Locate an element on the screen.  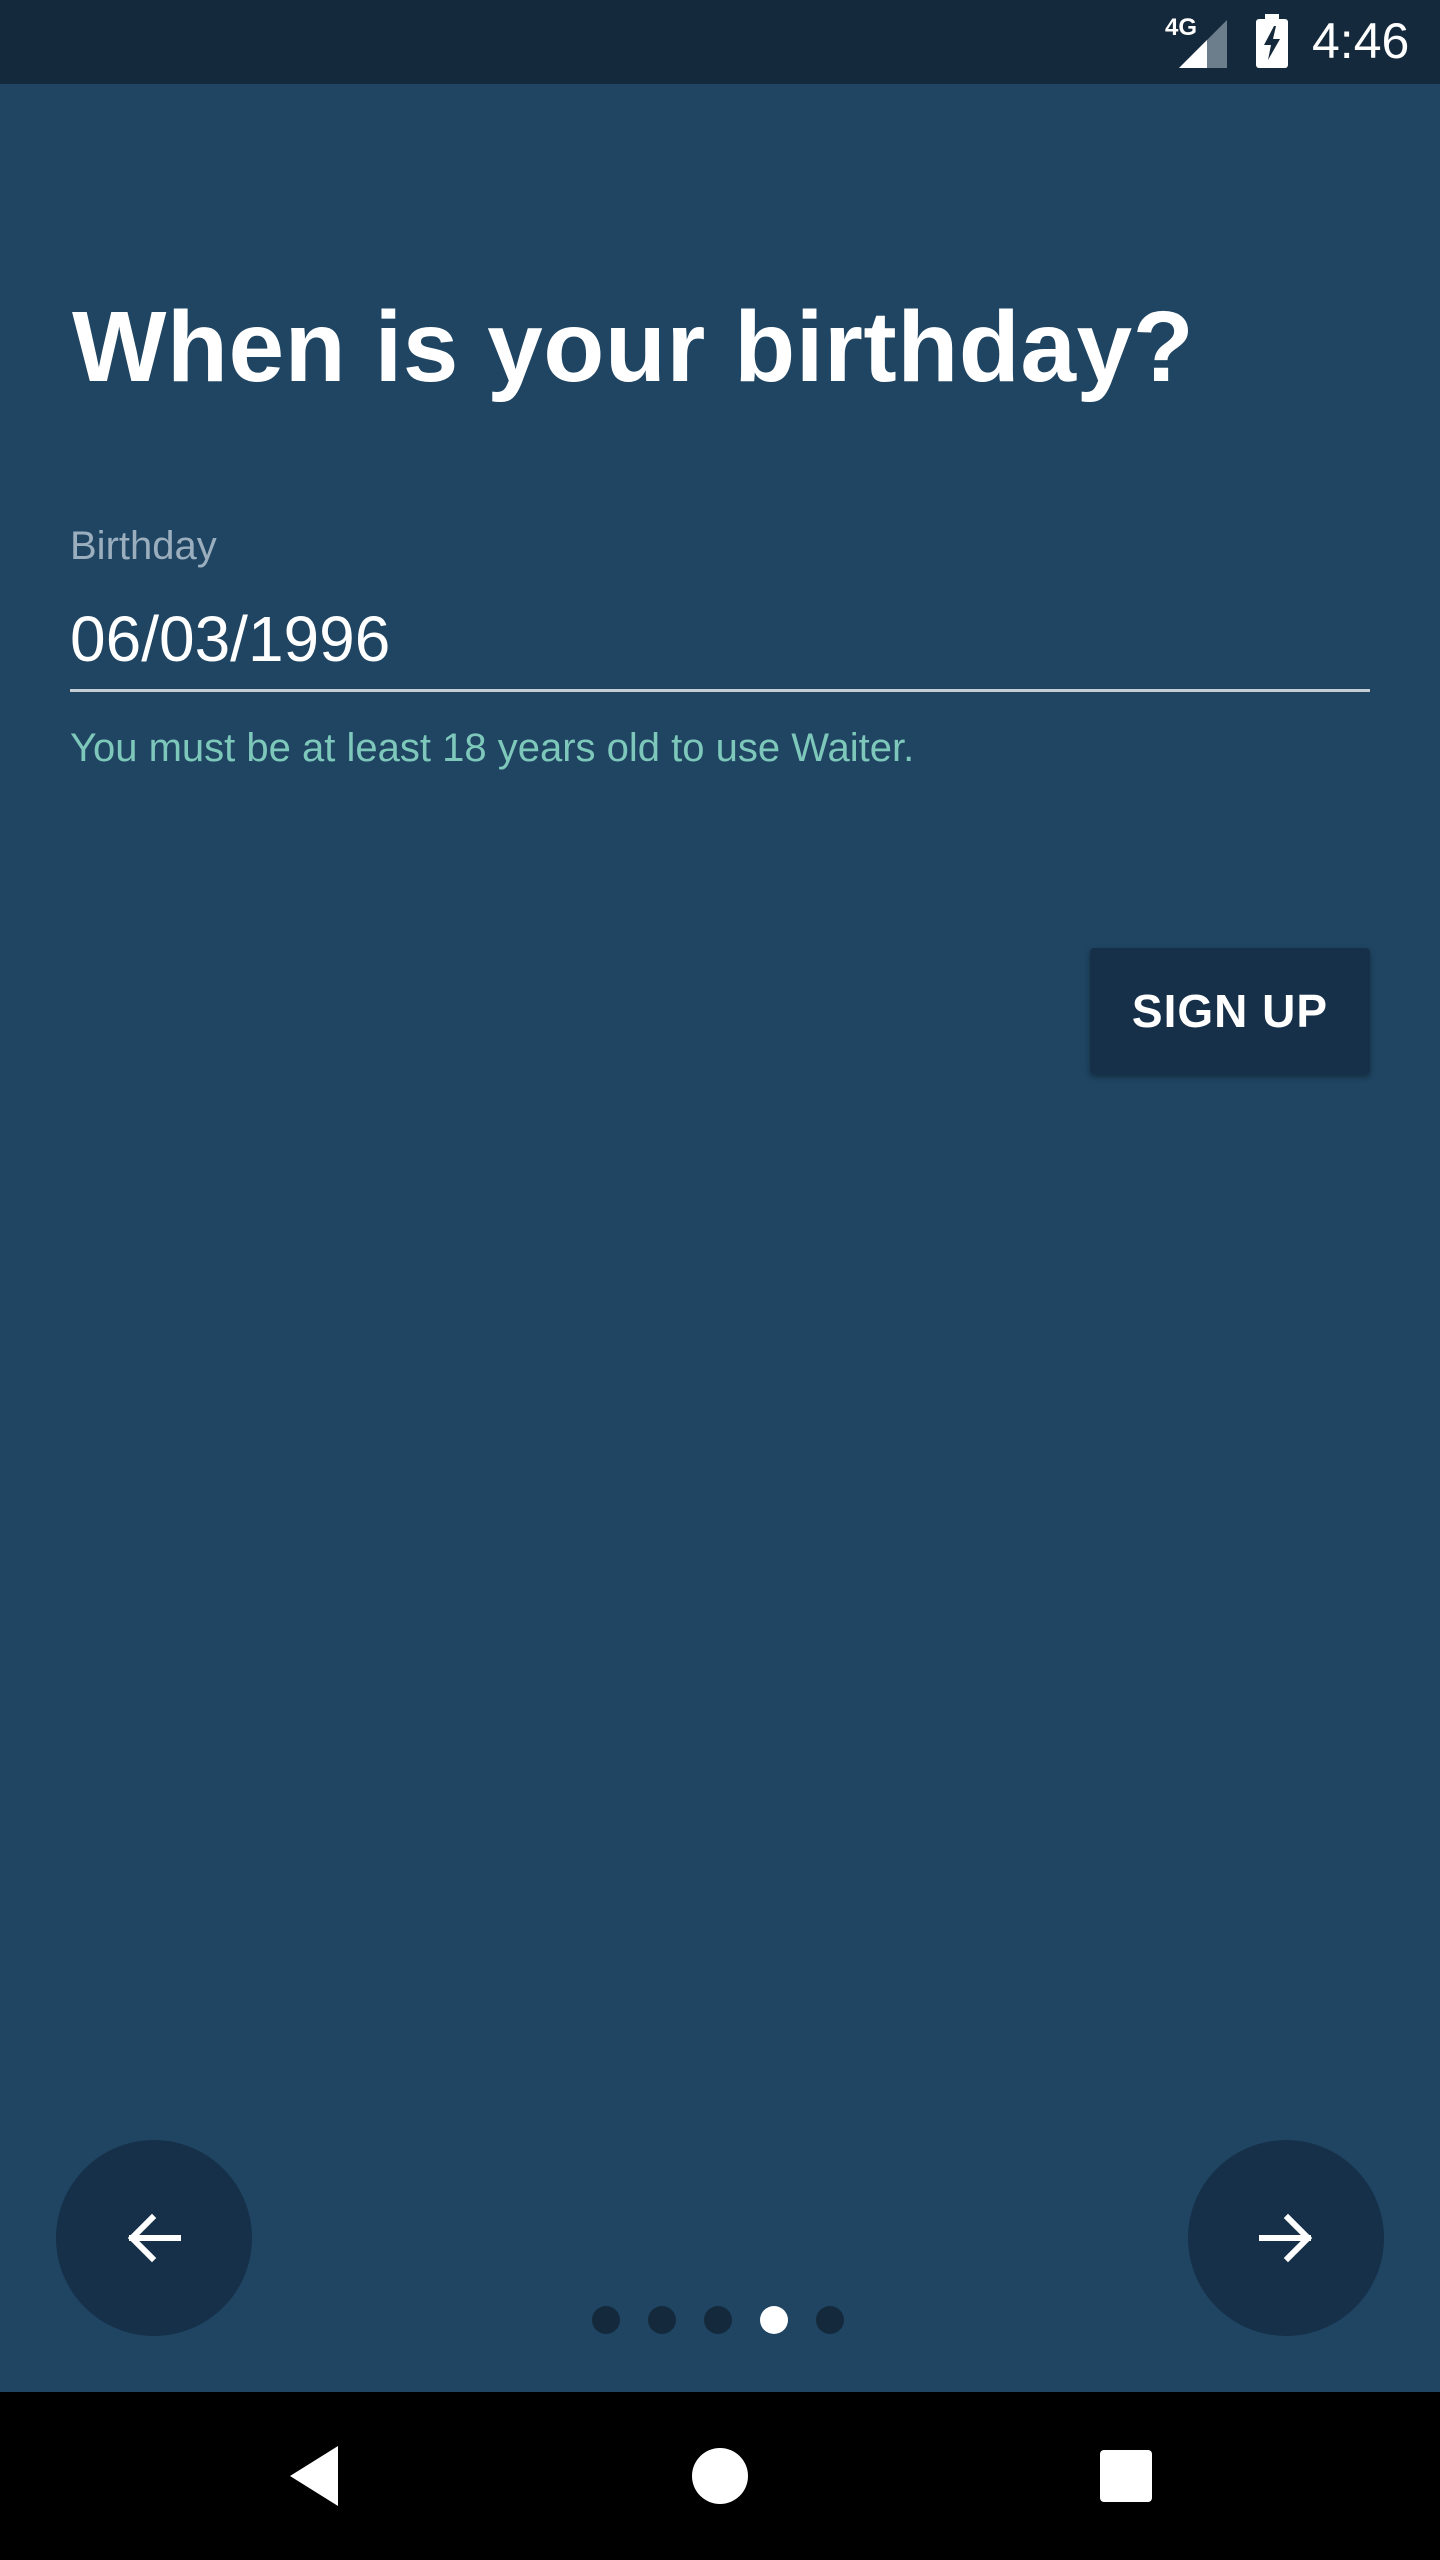
birthday-field-underline is located at coordinates (720, 690).